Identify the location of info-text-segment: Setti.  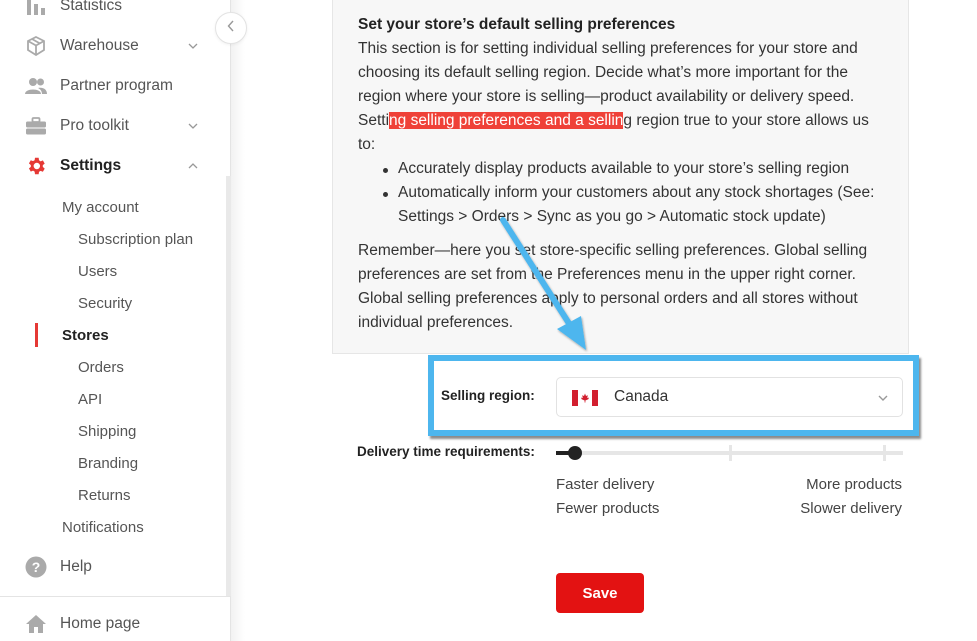
(374, 120).